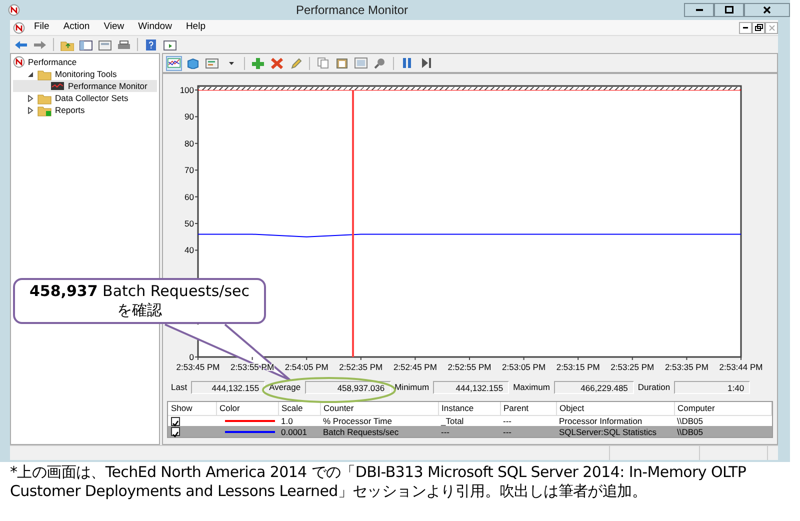 This screenshot has height=521, width=800. I want to click on column-header: Show, so click(192, 409).